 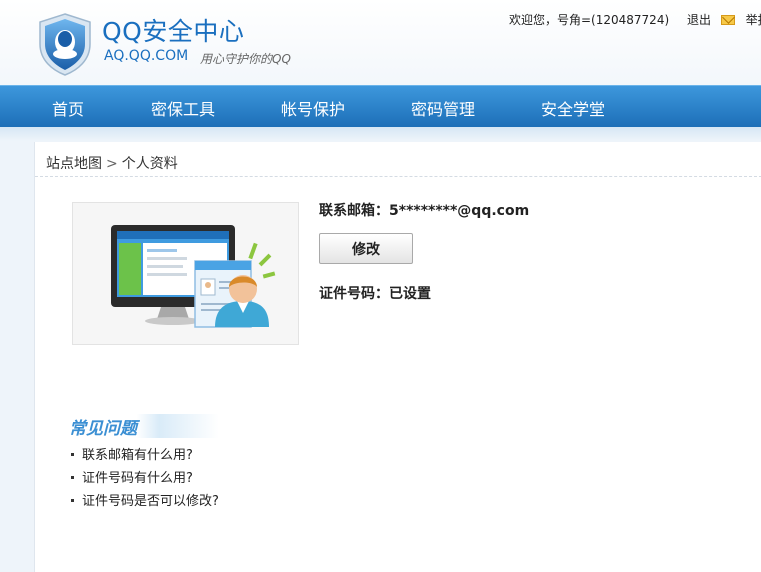 I want to click on nav-account-protection: 帐号保护, so click(x=313, y=108).